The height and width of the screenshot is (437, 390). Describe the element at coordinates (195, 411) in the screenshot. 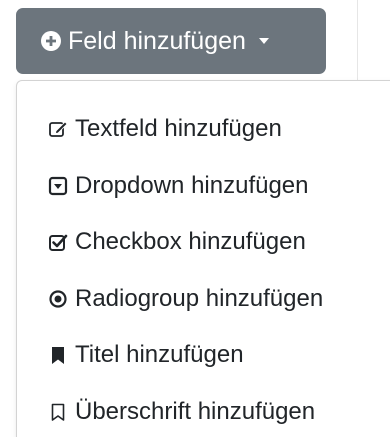

I see `menu-item-label: Überschrift hinzufügen` at that location.